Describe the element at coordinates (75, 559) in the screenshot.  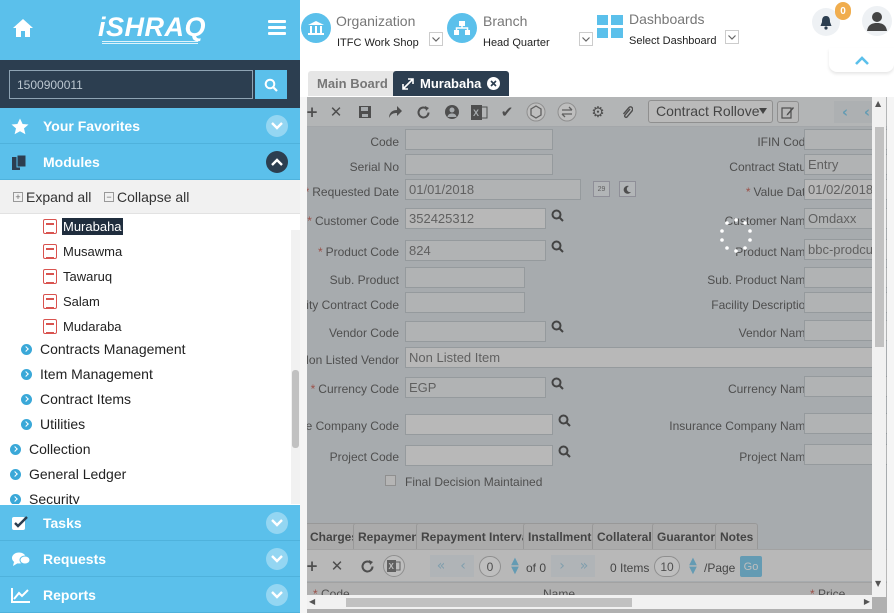
I see `section-requests-label: Requests` at that location.